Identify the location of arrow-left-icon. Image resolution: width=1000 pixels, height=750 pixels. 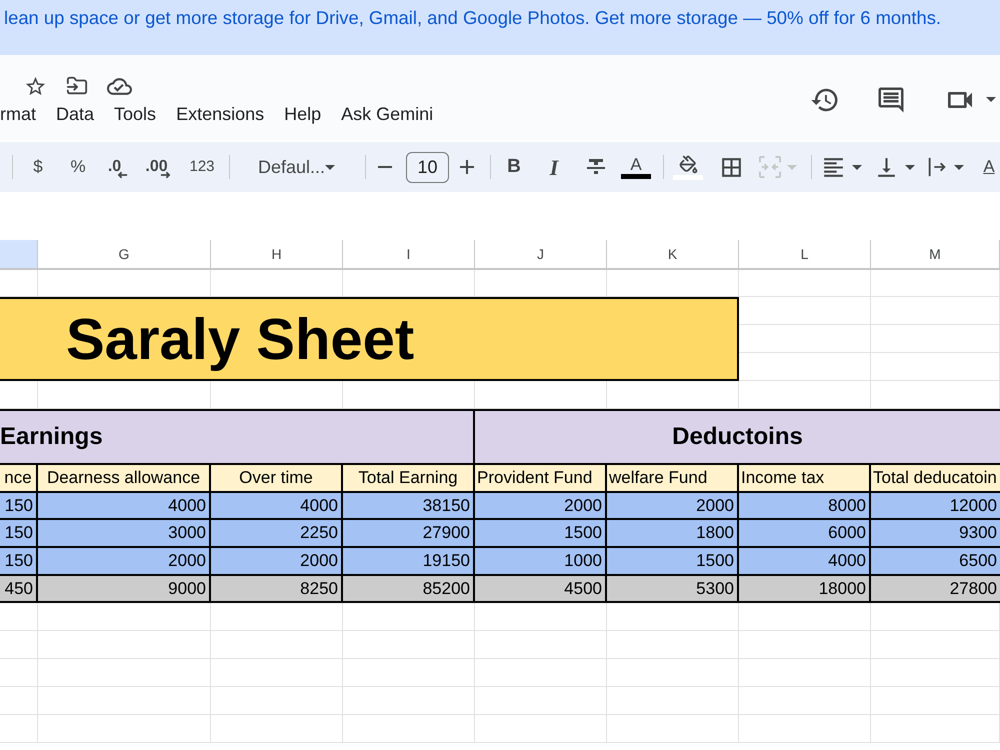
(122, 175).